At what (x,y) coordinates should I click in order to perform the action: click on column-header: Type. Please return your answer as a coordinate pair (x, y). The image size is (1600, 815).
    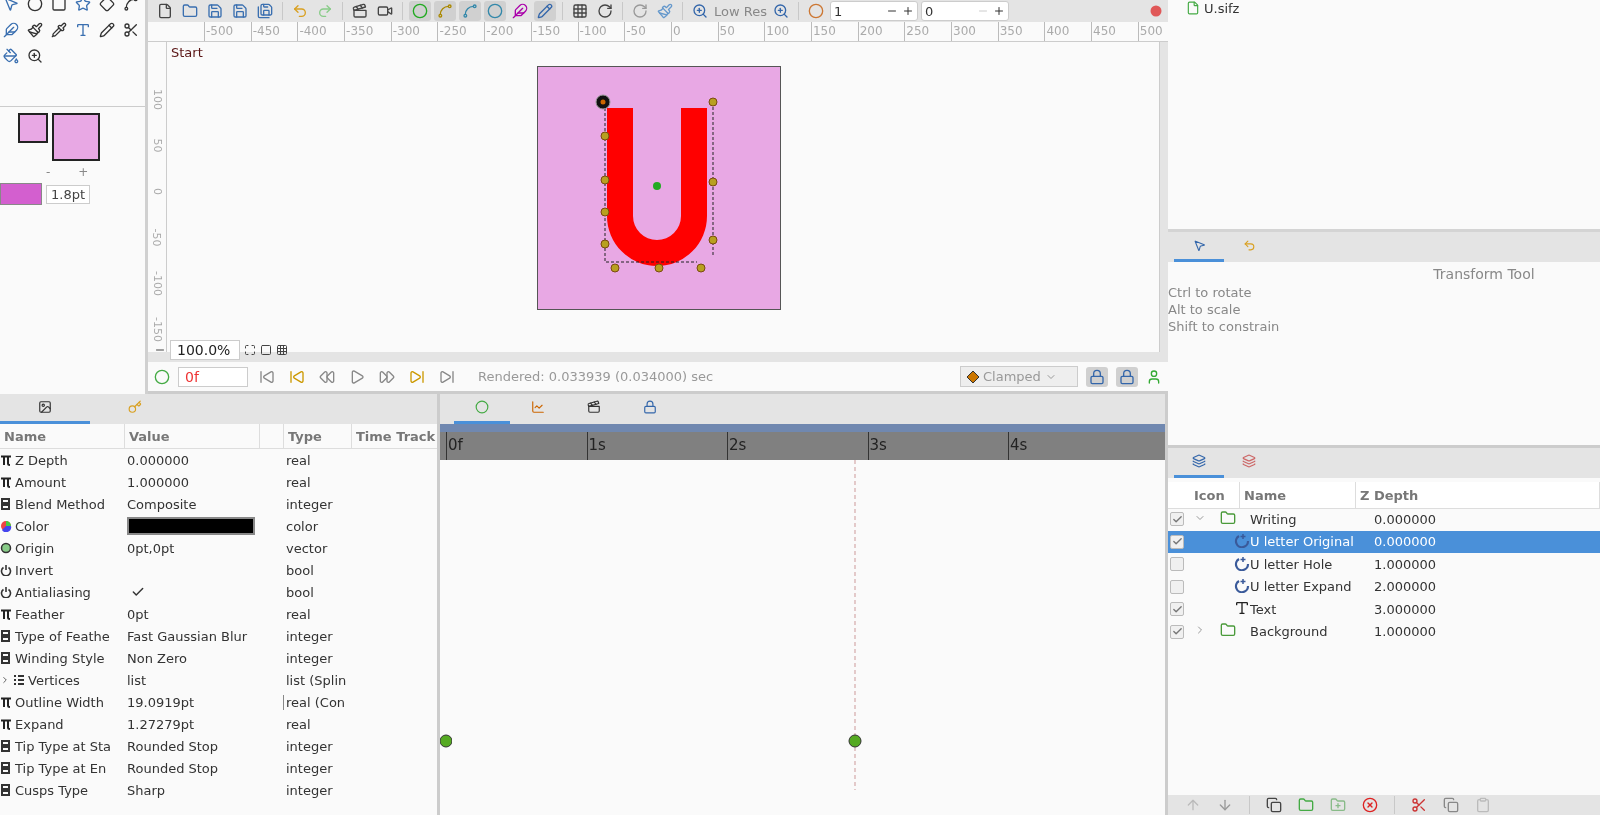
    Looking at the image, I should click on (318, 436).